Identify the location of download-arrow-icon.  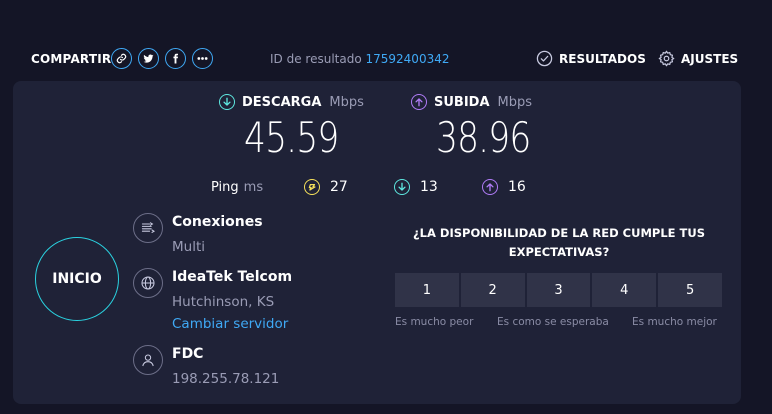
(227, 102).